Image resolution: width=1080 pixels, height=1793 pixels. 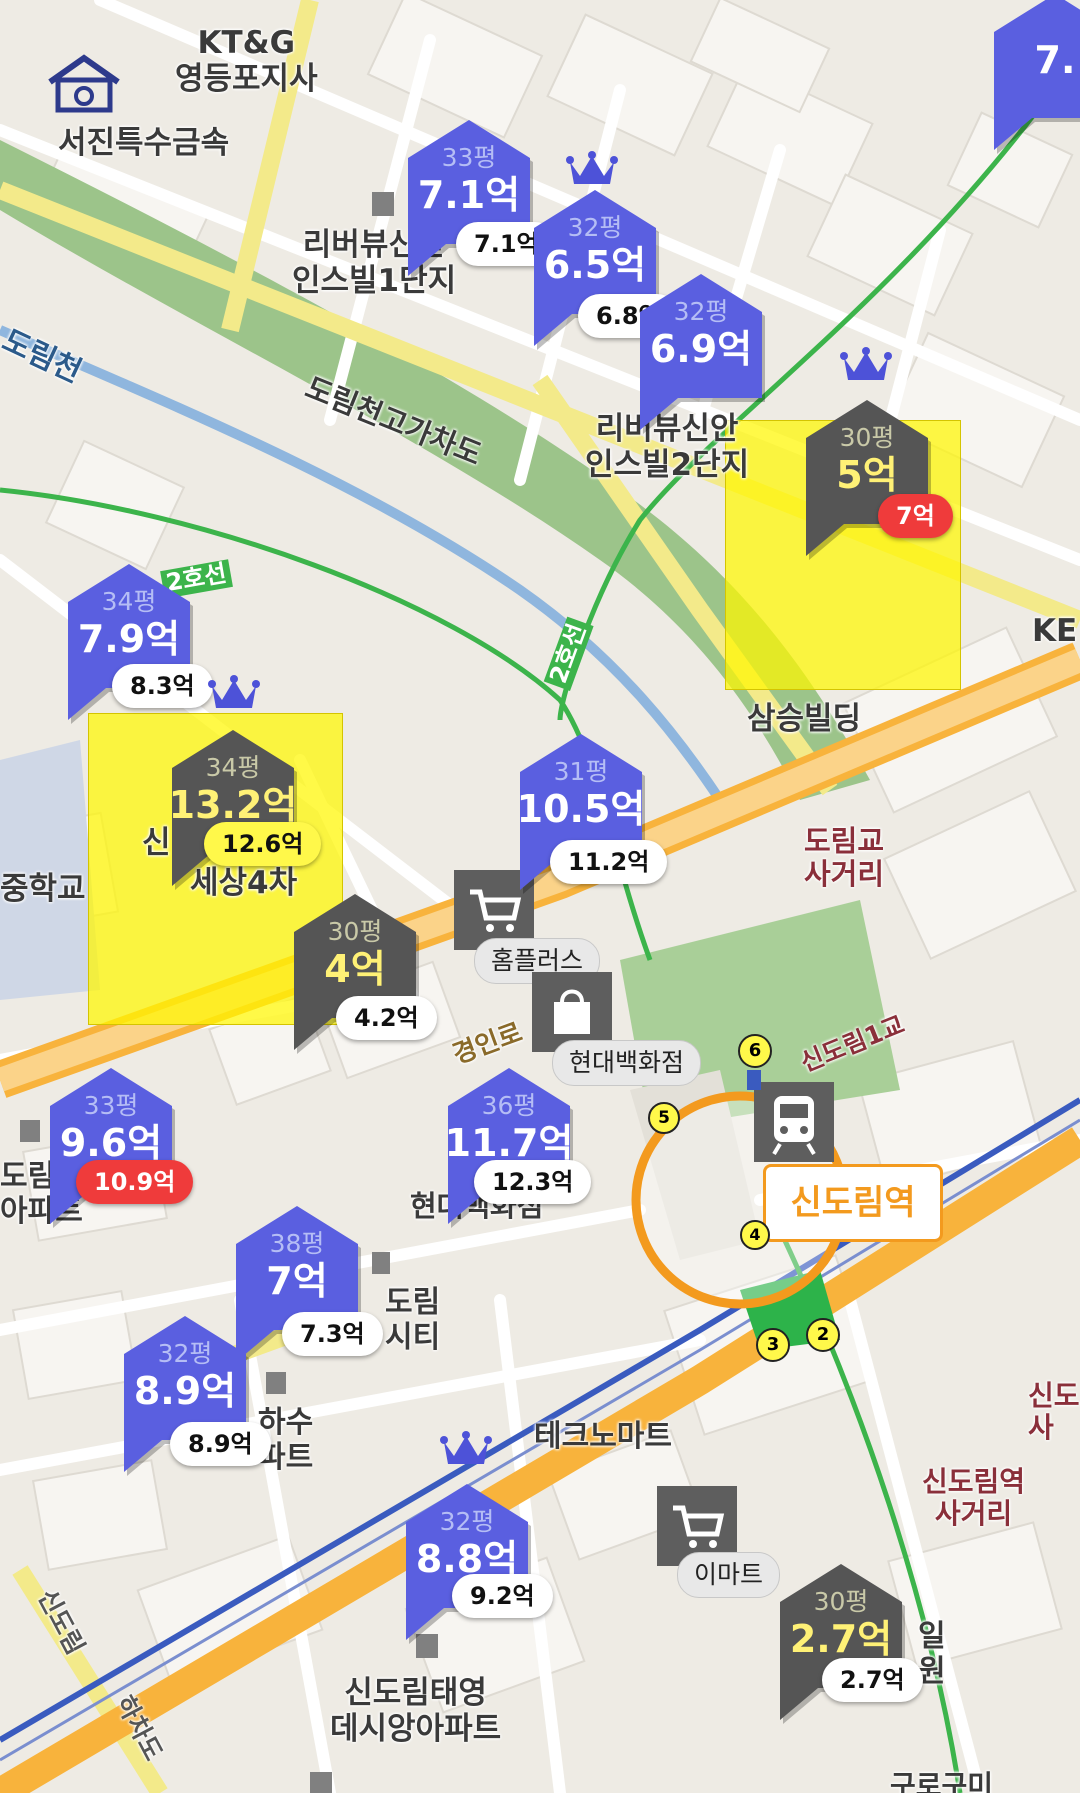 What do you see at coordinates (867, 475) in the screenshot?
I see `listing-price: 5억` at bounding box center [867, 475].